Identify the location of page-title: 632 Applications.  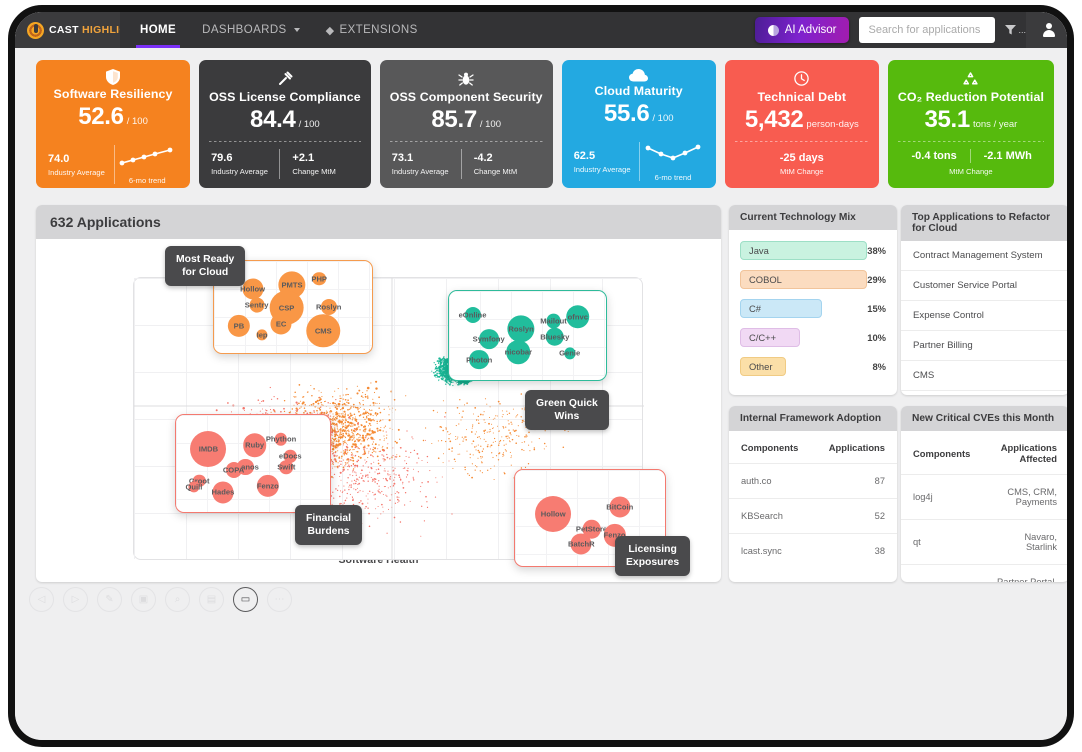
(378, 222).